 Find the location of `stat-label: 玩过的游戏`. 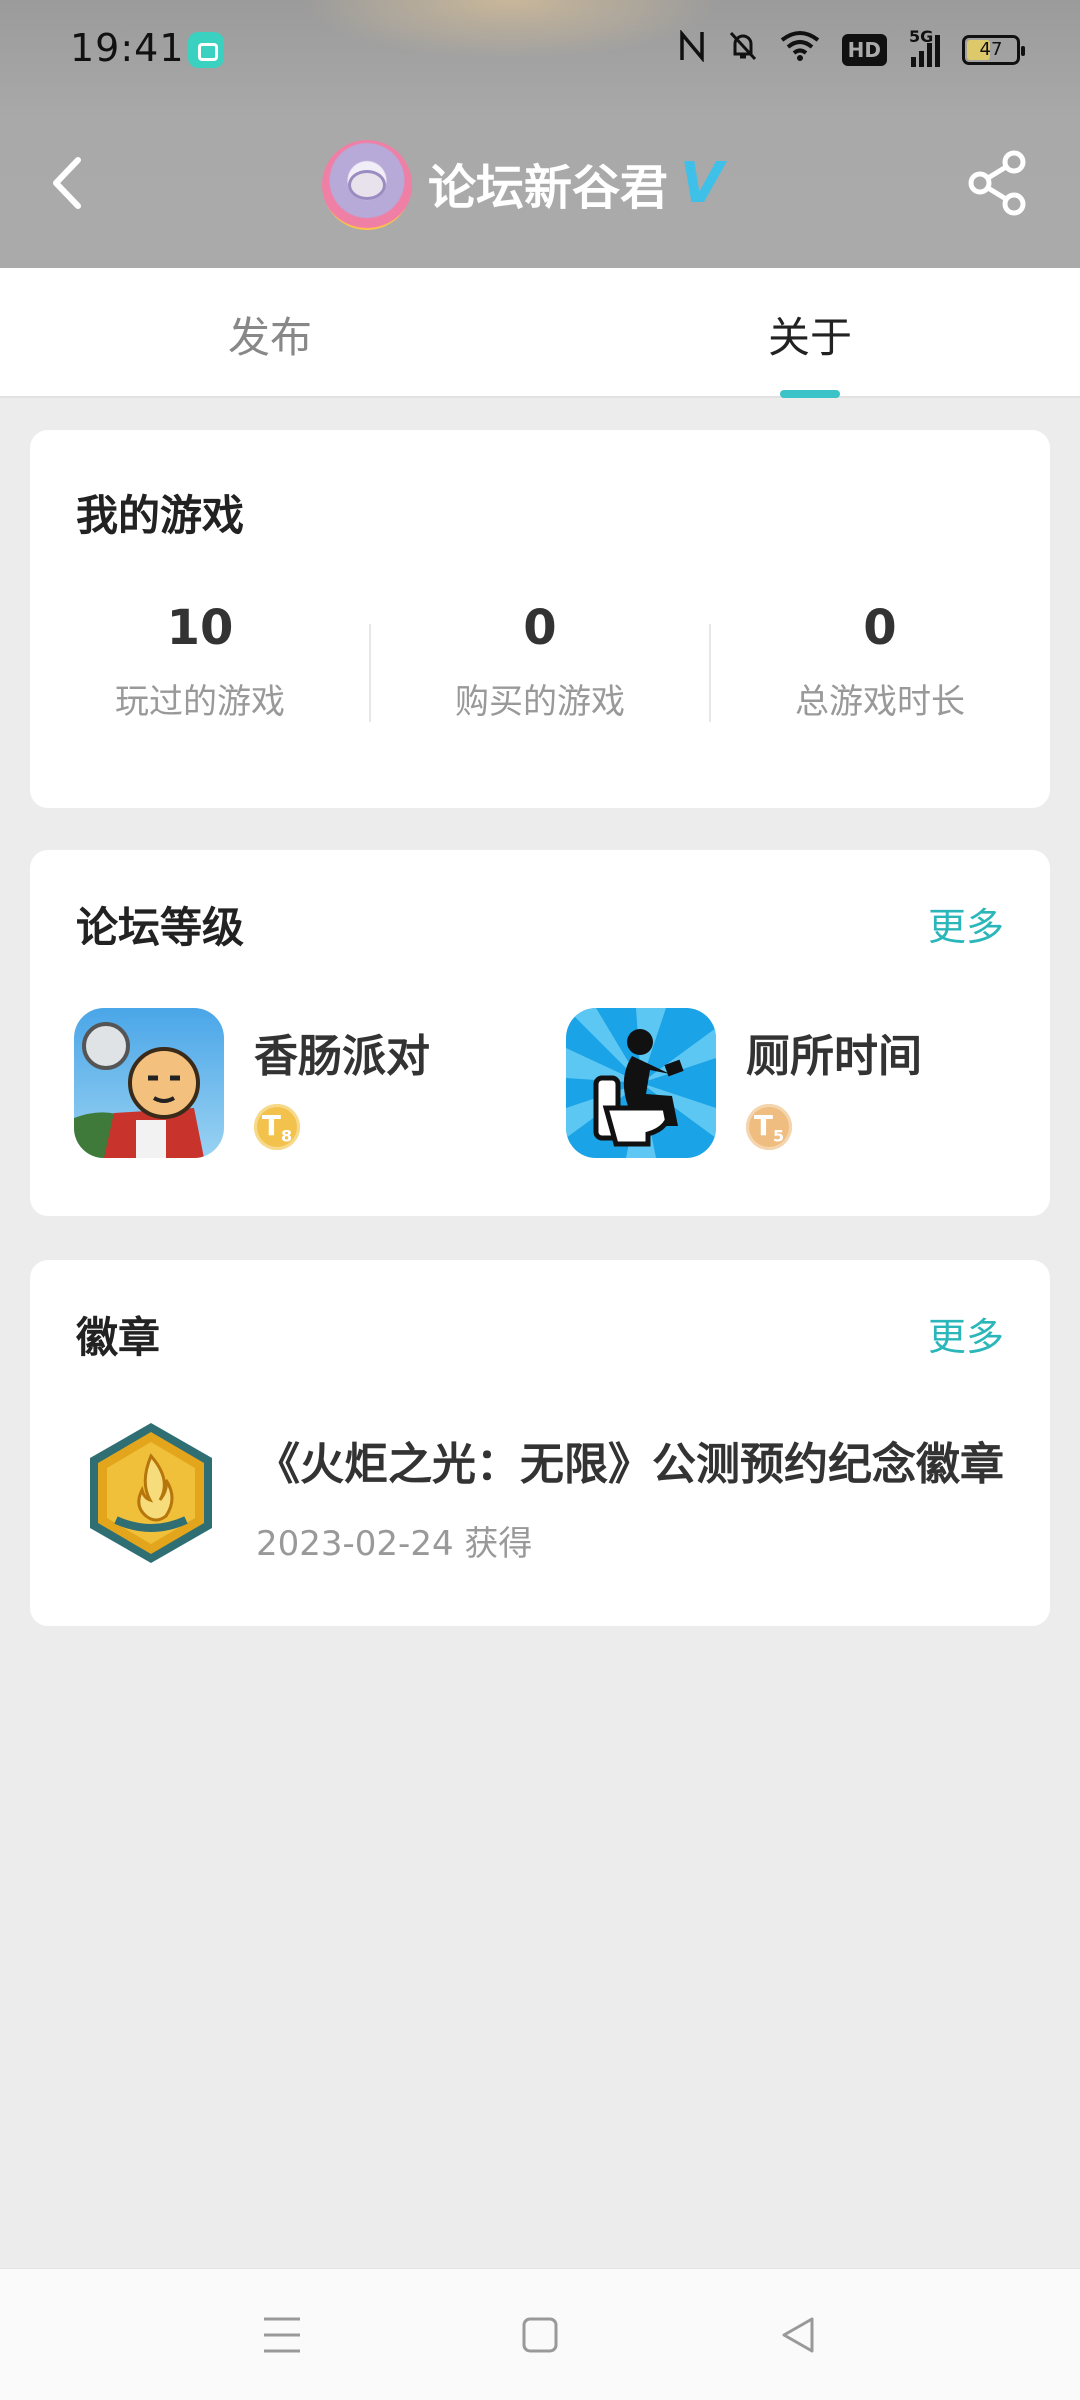

stat-label: 玩过的游戏 is located at coordinates (200, 702).